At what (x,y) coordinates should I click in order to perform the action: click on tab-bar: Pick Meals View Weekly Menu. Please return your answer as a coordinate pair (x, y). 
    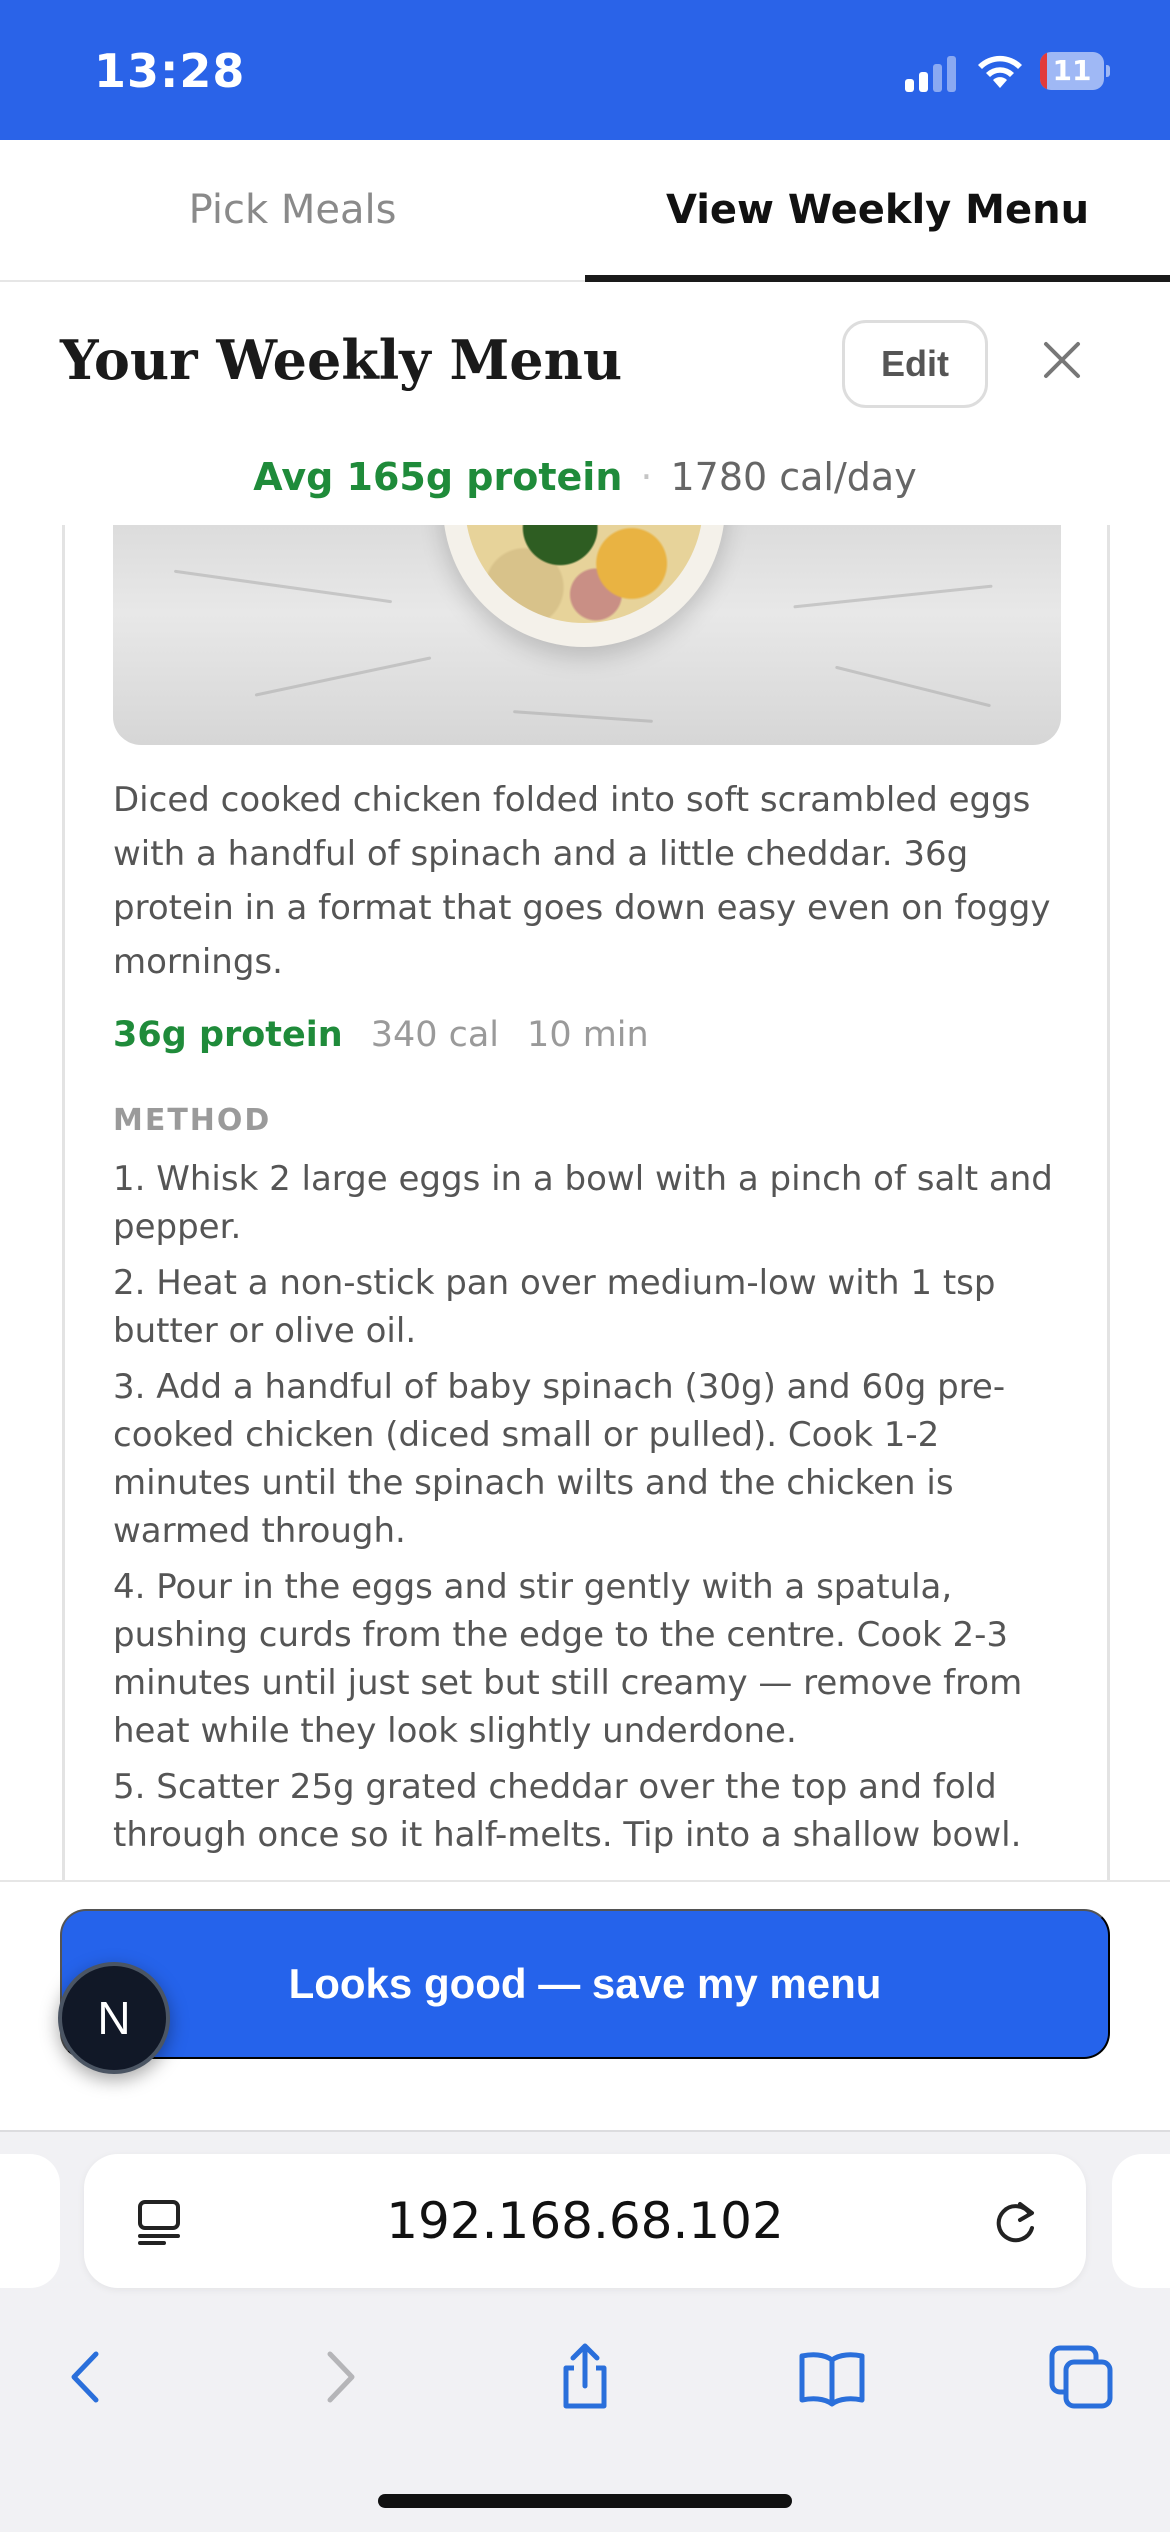
    Looking at the image, I should click on (585, 211).